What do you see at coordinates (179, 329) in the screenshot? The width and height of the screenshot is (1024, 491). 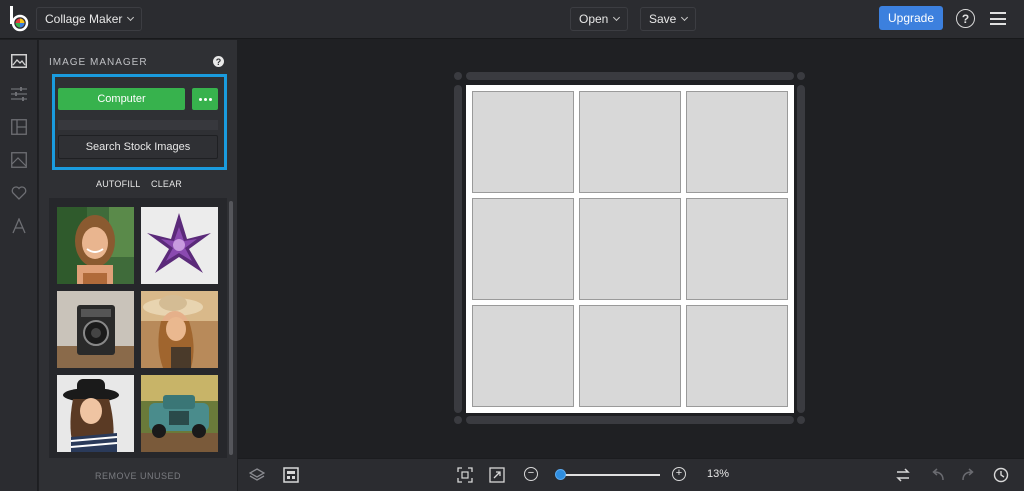 I see `thumbnail-woman-straw-hat` at bounding box center [179, 329].